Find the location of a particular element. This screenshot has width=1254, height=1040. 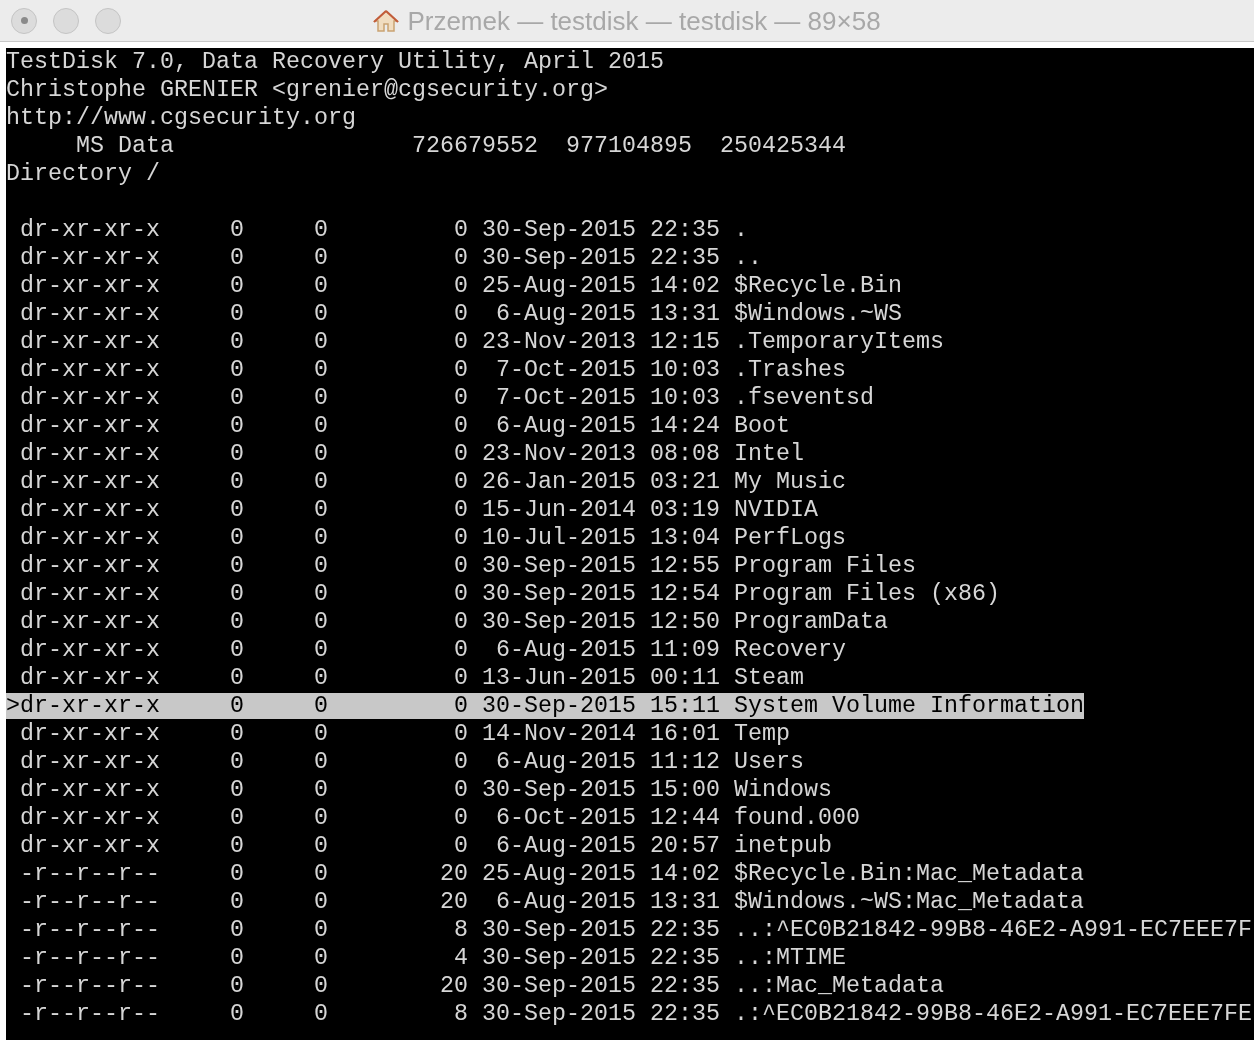

file-row: -r--r--r-- 0 0 20 6-Aug-2015 13:31 $Windows.~WS:Mac_Metadata is located at coordinates (545, 902).